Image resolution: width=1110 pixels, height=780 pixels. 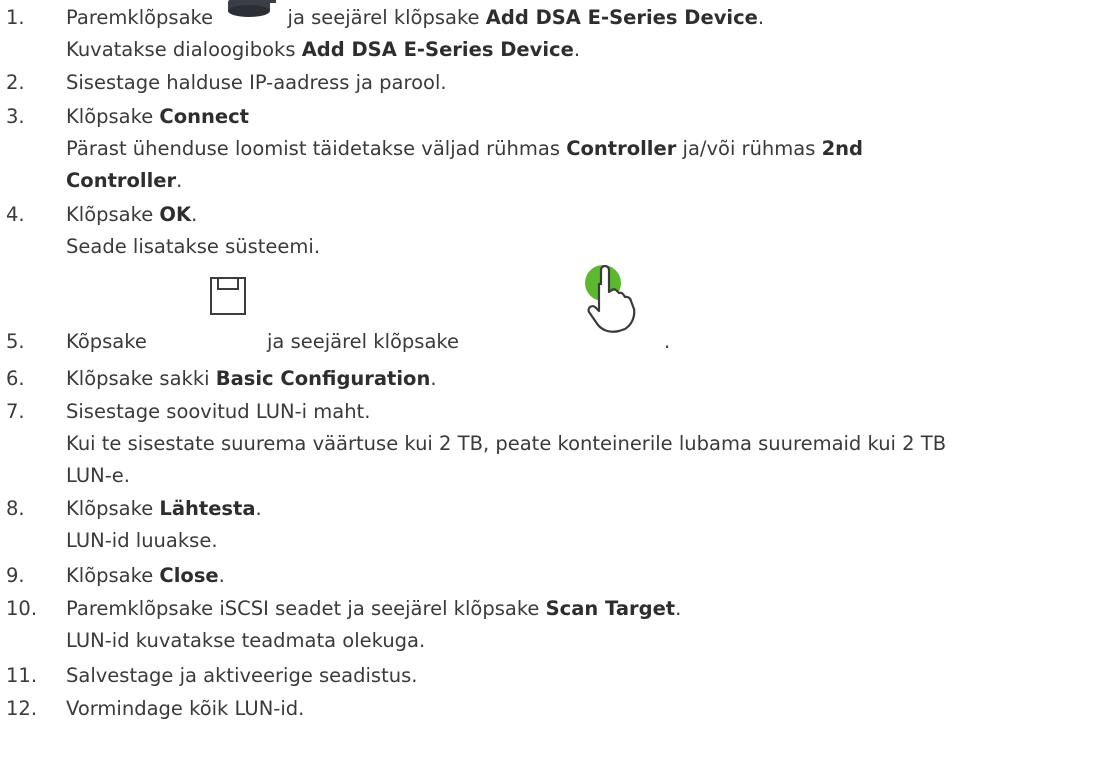 What do you see at coordinates (15, 116) in the screenshot?
I see `step-number: 3.` at bounding box center [15, 116].